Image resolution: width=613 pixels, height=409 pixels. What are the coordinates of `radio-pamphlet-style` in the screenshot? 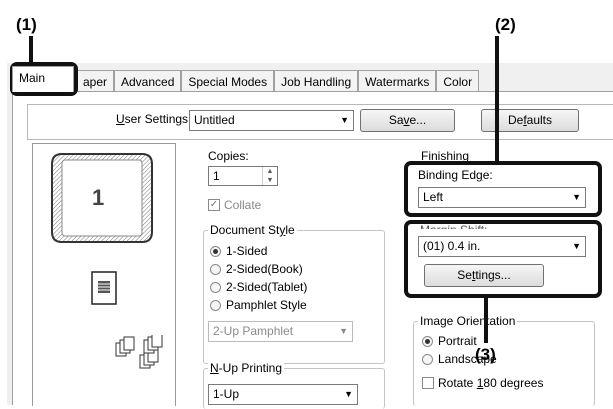 It's located at (215, 305).